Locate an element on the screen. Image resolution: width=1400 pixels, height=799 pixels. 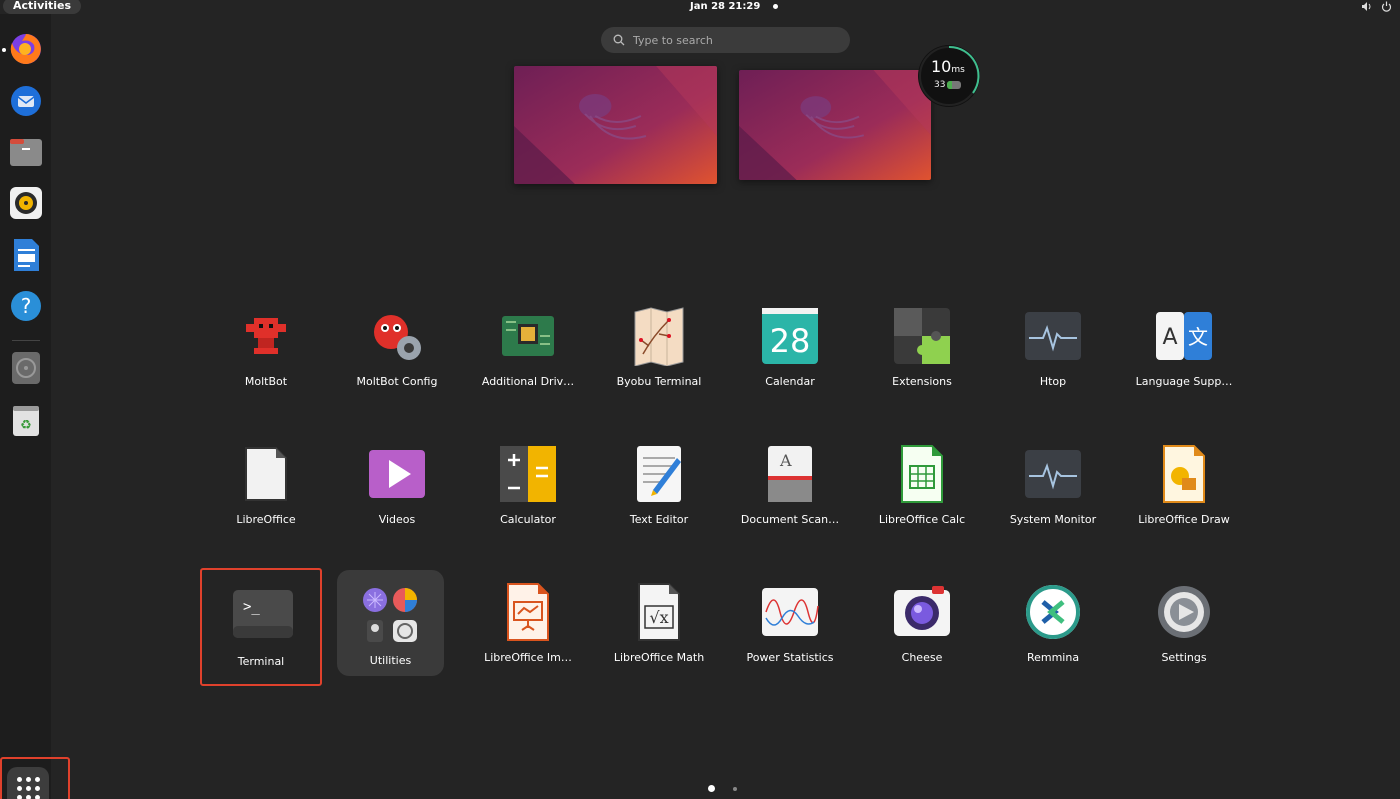
app-tile-settings: Settings is located at coordinates (1184, 626).